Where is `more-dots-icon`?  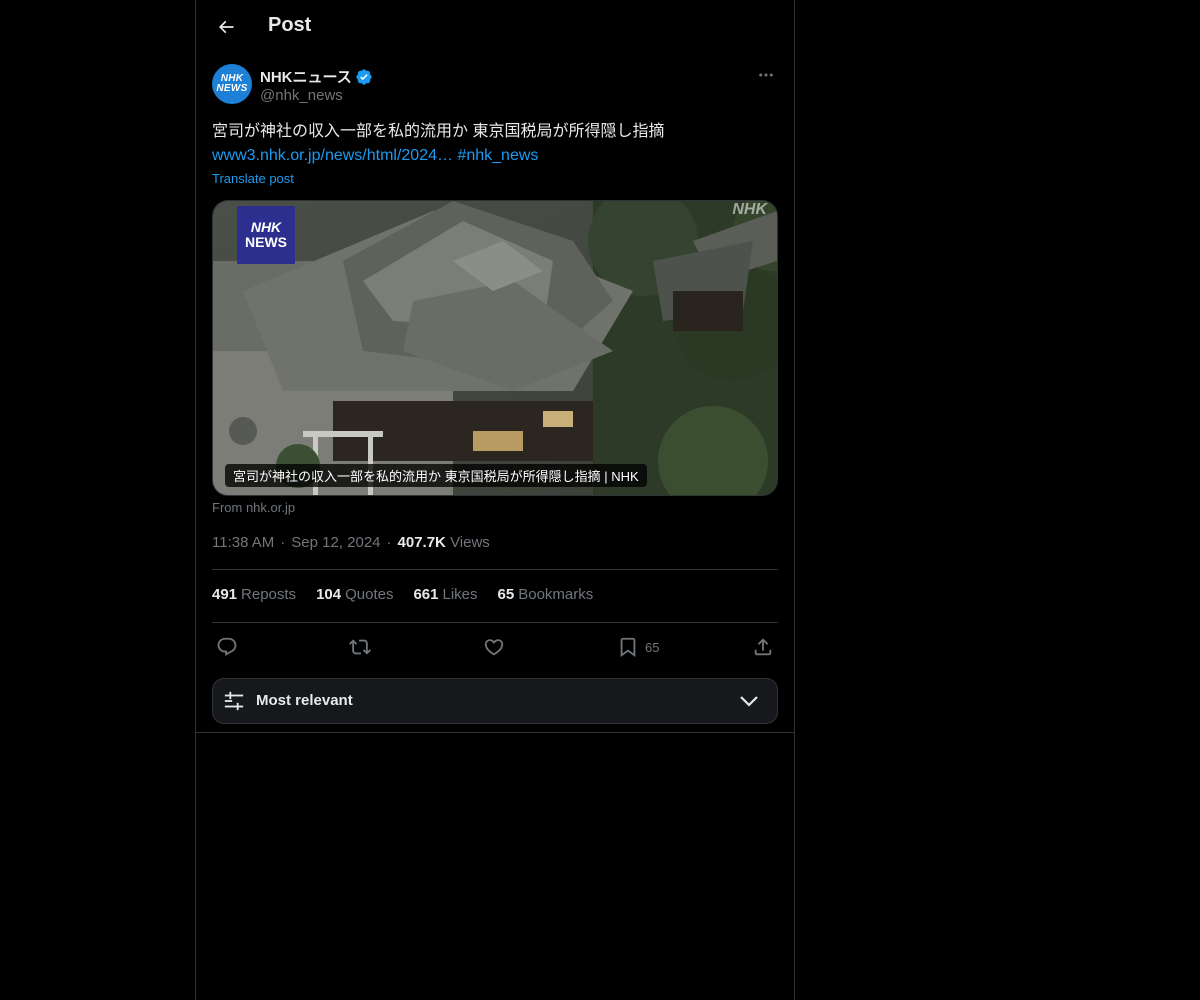 more-dots-icon is located at coordinates (766, 75).